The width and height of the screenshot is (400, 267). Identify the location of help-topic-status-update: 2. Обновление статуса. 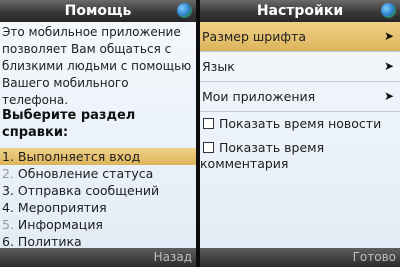
(98, 173).